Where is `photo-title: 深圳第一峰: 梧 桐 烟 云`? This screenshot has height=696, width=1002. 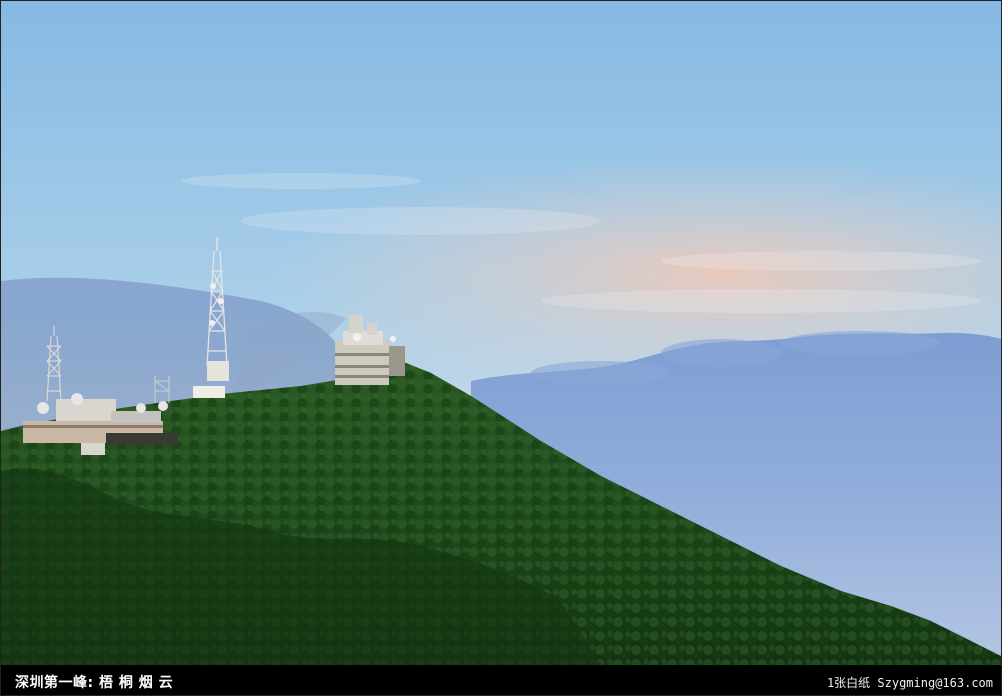
photo-title: 深圳第一峰: 梧 桐 烟 云 is located at coordinates (94, 683).